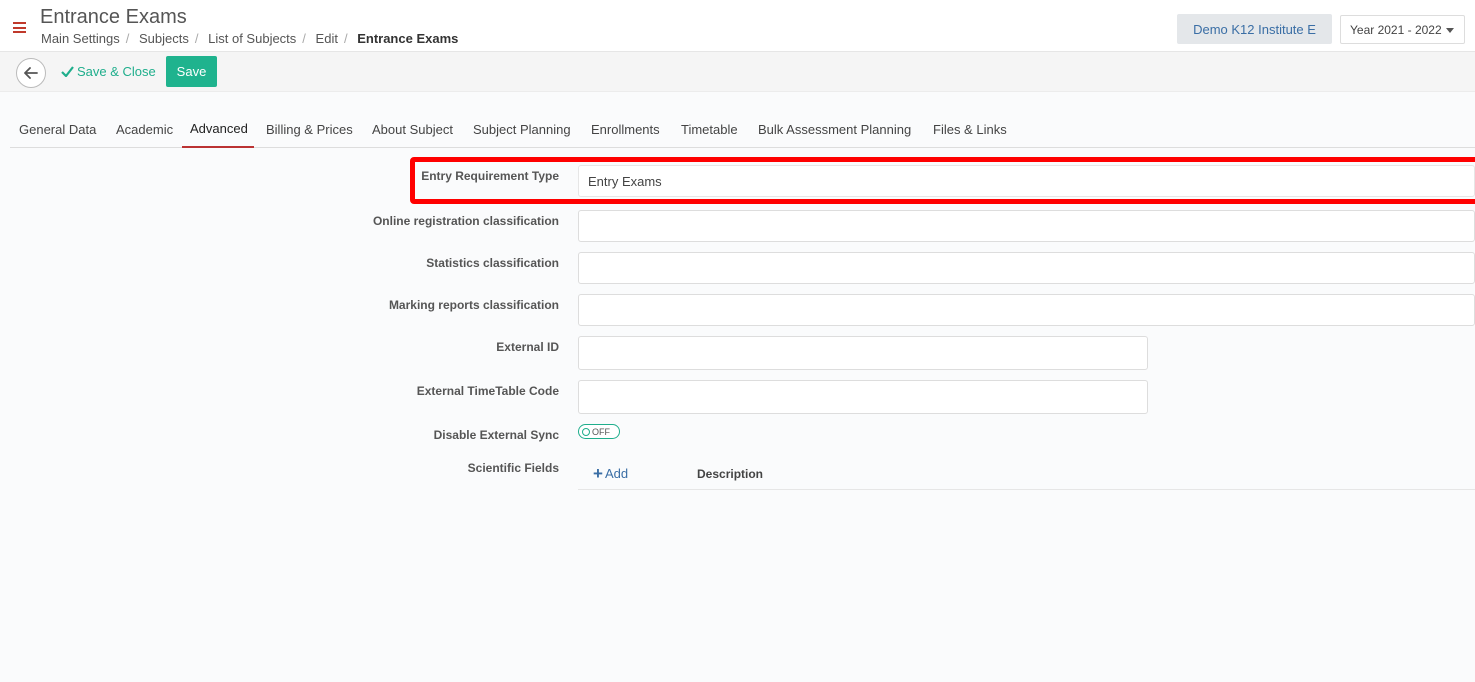 Image resolution: width=1475 pixels, height=682 pixels. What do you see at coordinates (970, 130) in the screenshot?
I see `tab-files-links: Files & Links` at bounding box center [970, 130].